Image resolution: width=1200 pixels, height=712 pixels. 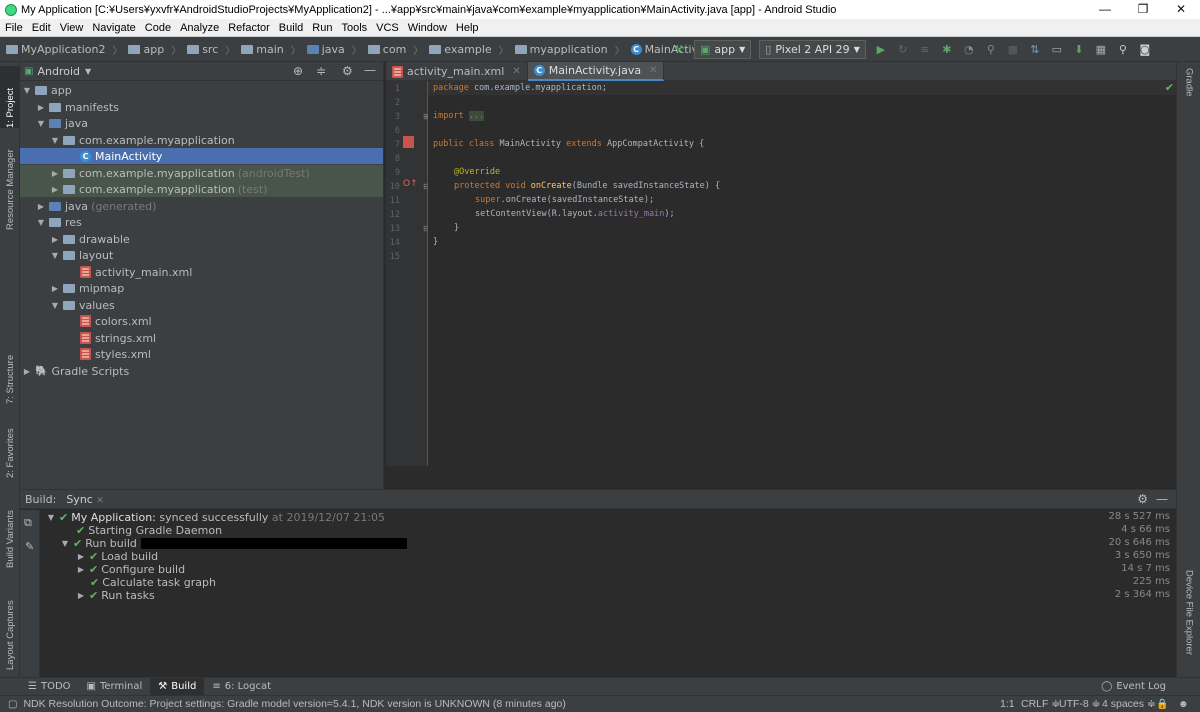 What do you see at coordinates (201, 371) in the screenshot?
I see `tree-item-gradle-scripts: ▶ 🐘 Gradle Scripts` at bounding box center [201, 371].